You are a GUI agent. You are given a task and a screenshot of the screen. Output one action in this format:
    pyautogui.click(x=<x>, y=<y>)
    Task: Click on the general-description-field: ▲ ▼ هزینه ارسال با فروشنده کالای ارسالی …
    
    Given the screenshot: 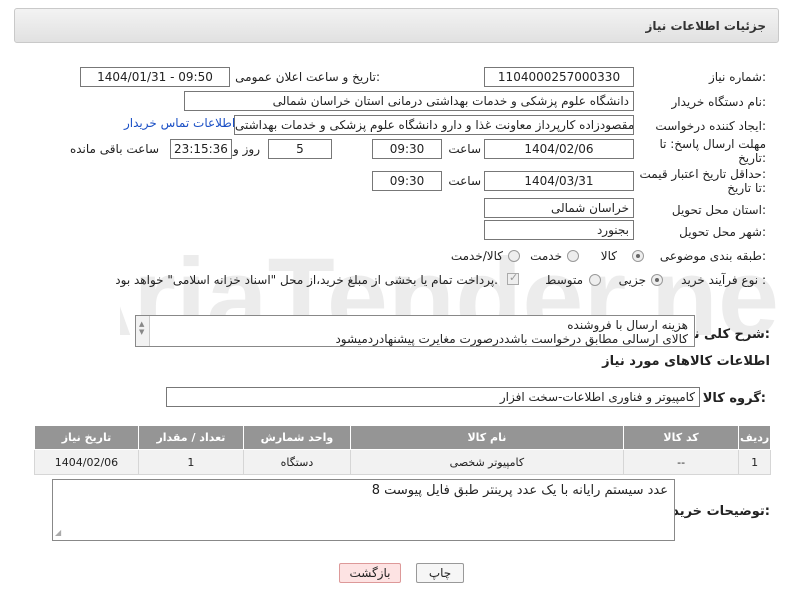 What is the action you would take?
    pyautogui.click(x=415, y=331)
    